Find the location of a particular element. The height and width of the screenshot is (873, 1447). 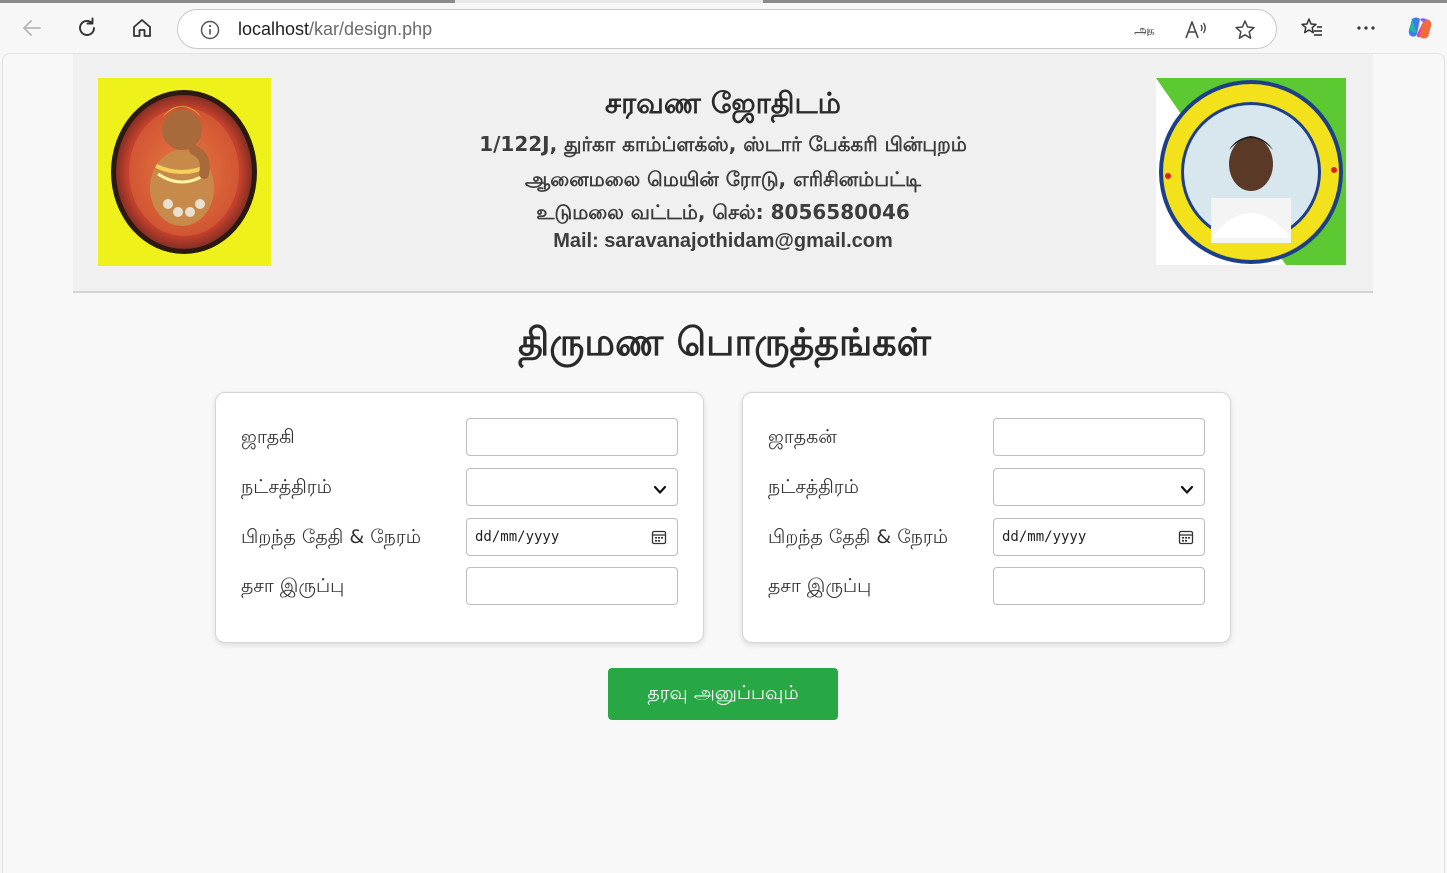

browser-toolbar: localhost/kar/design.php அக is located at coordinates (723, 28).